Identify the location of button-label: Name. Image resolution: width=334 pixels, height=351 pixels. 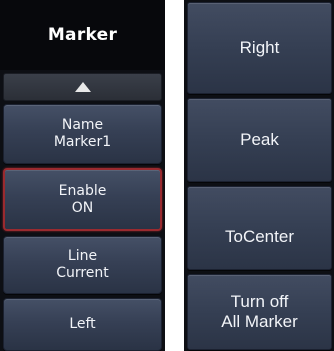
(82, 125).